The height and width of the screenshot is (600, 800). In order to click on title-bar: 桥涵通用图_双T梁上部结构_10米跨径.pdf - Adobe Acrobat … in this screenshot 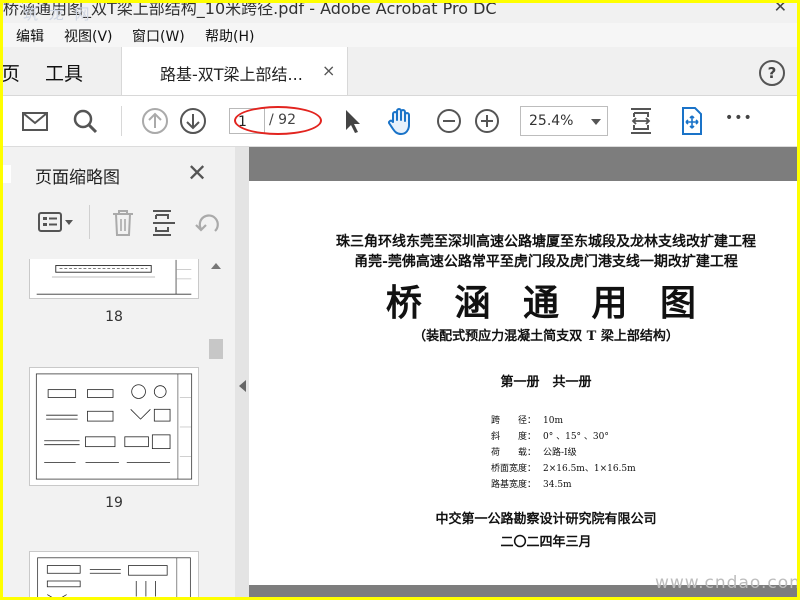, I will do `click(400, 13)`.